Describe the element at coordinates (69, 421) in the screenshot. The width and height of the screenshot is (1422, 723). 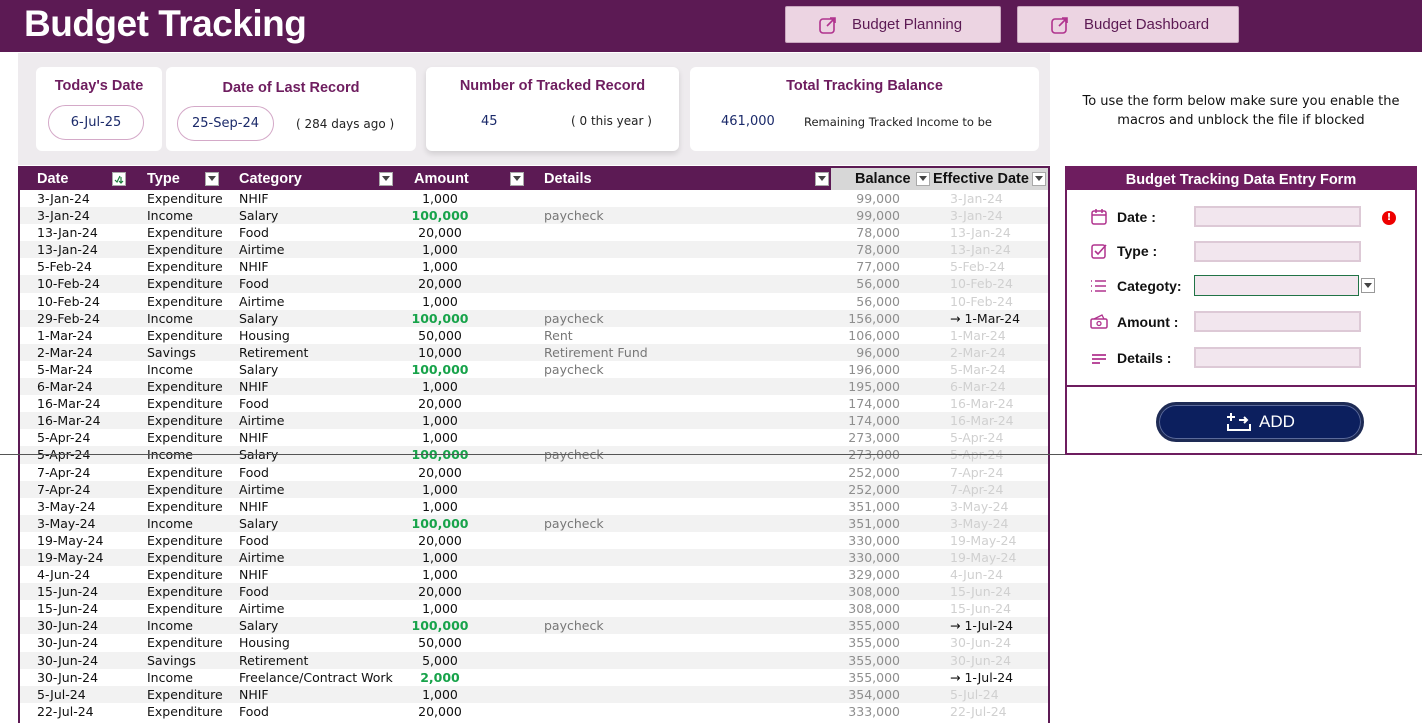
I see `cell-date: 16-Mar-24` at that location.